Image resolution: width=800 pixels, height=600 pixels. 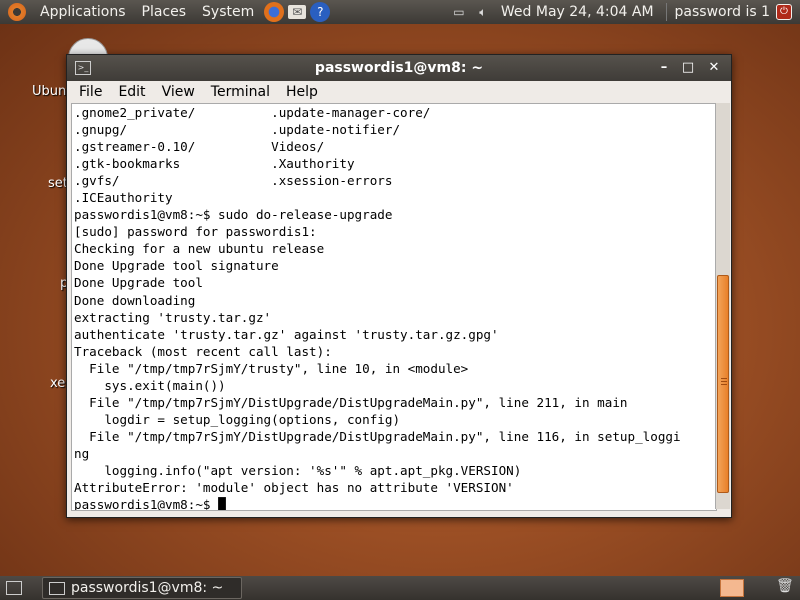 I want to click on network-icon: ▭, so click(x=459, y=12).